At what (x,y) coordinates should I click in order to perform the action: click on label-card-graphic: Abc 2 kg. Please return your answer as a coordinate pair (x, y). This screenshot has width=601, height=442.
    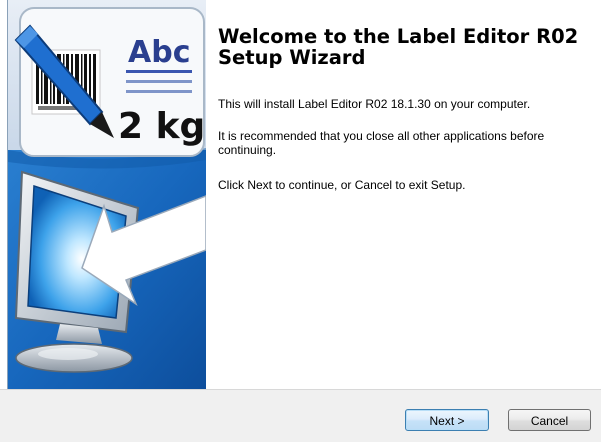
    Looking at the image, I should click on (112, 82).